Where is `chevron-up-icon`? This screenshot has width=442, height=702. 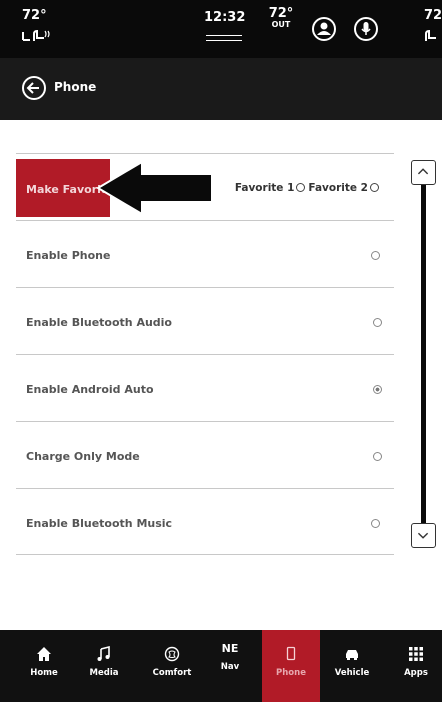
chevron-up-icon is located at coordinates (423, 171).